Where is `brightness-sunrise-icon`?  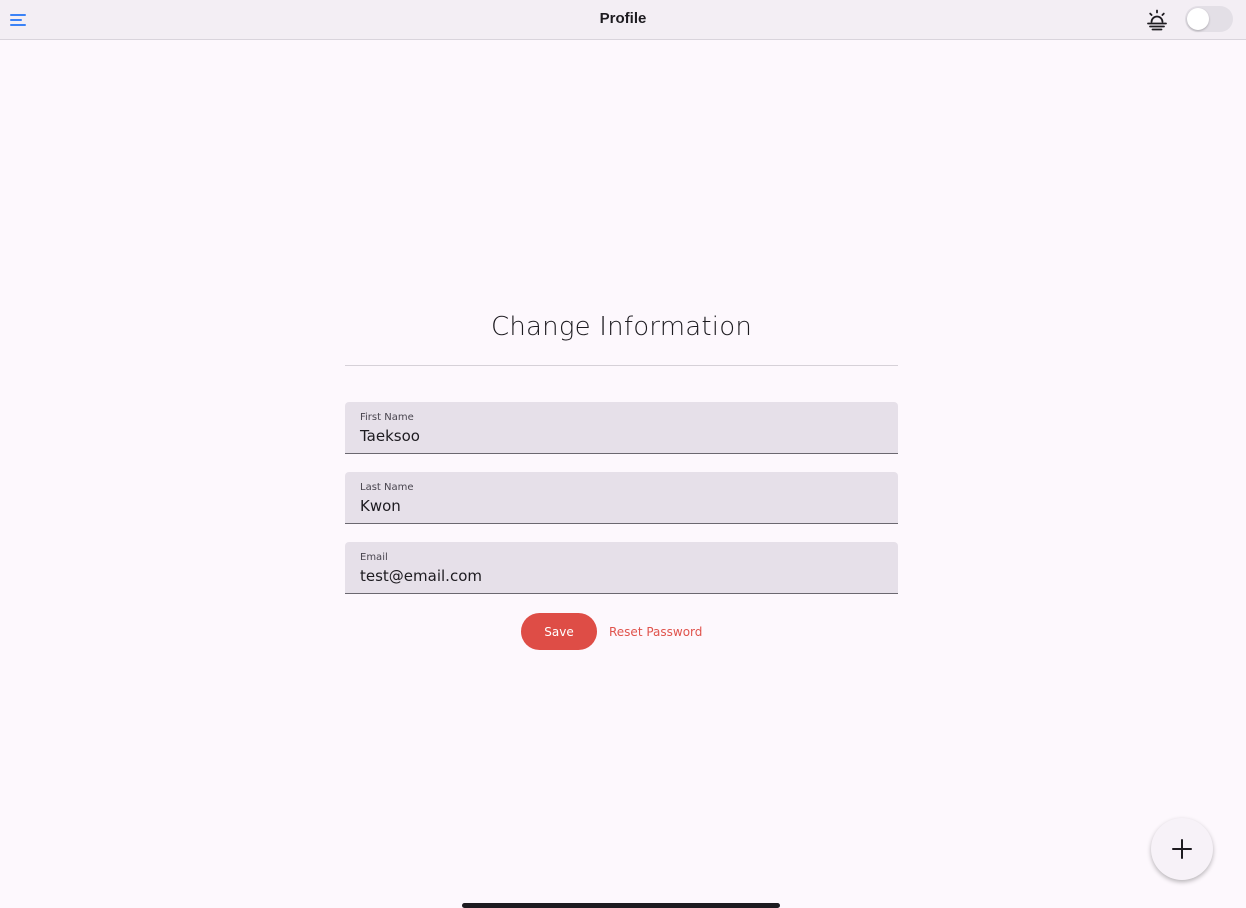 brightness-sunrise-icon is located at coordinates (1157, 20).